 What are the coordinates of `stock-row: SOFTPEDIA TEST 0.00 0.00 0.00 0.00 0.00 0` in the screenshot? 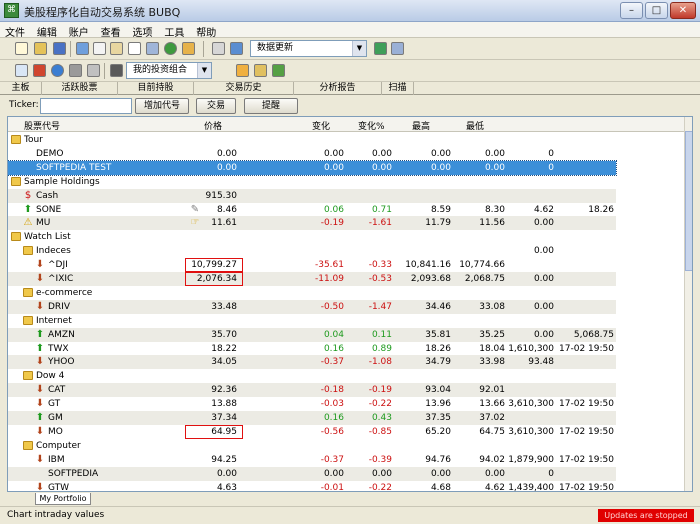 It's located at (312, 167).